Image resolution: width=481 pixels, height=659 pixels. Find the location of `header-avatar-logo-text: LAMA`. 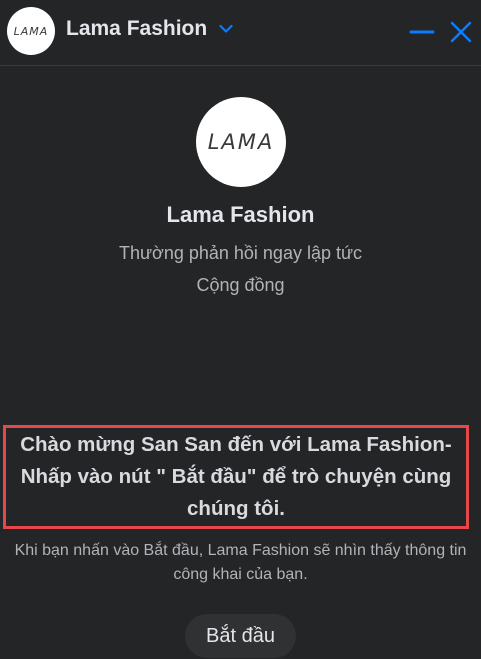

header-avatar-logo-text: LAMA is located at coordinates (31, 31).